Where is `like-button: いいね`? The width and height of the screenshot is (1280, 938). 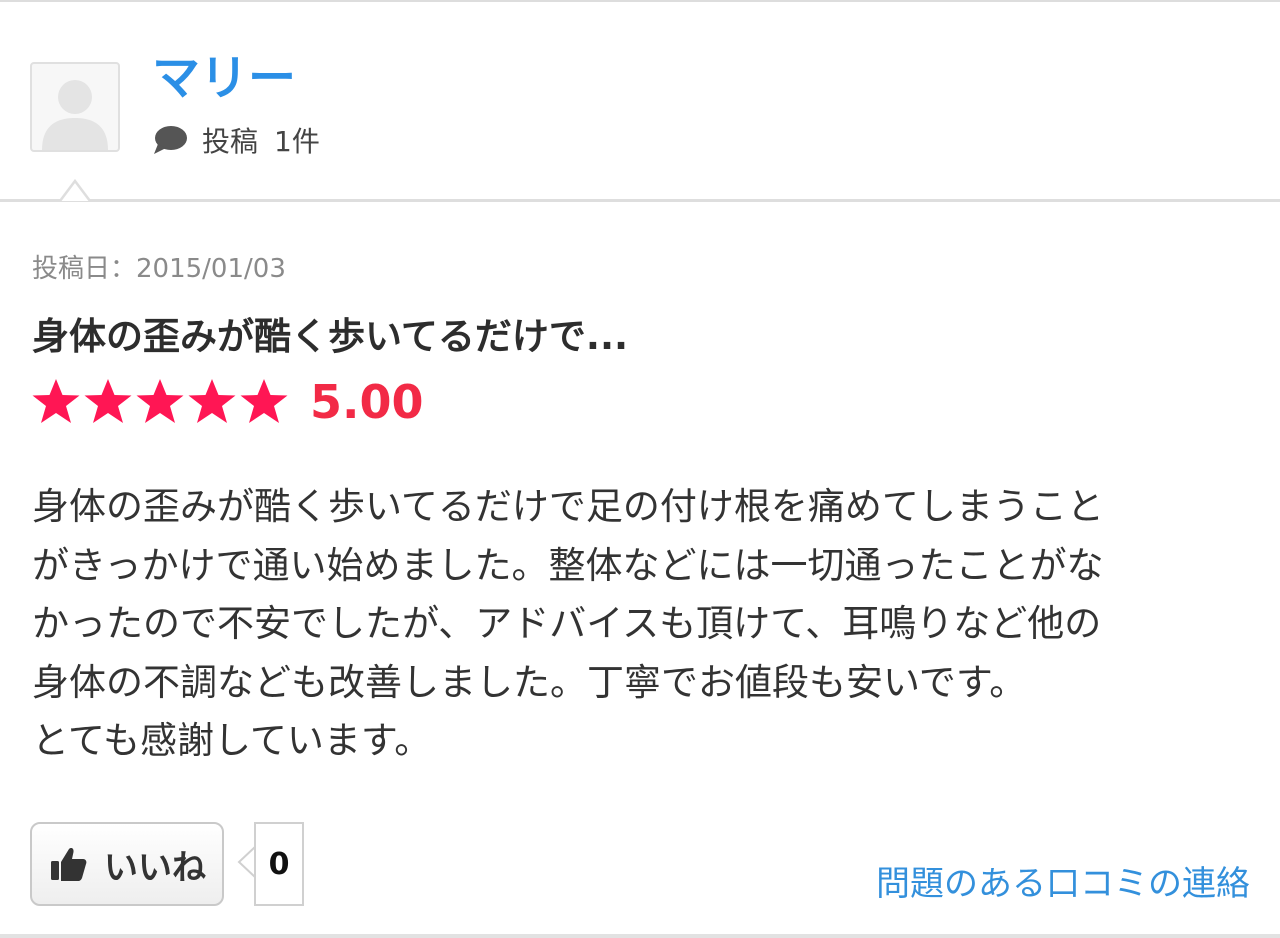 like-button: いいね is located at coordinates (127, 864).